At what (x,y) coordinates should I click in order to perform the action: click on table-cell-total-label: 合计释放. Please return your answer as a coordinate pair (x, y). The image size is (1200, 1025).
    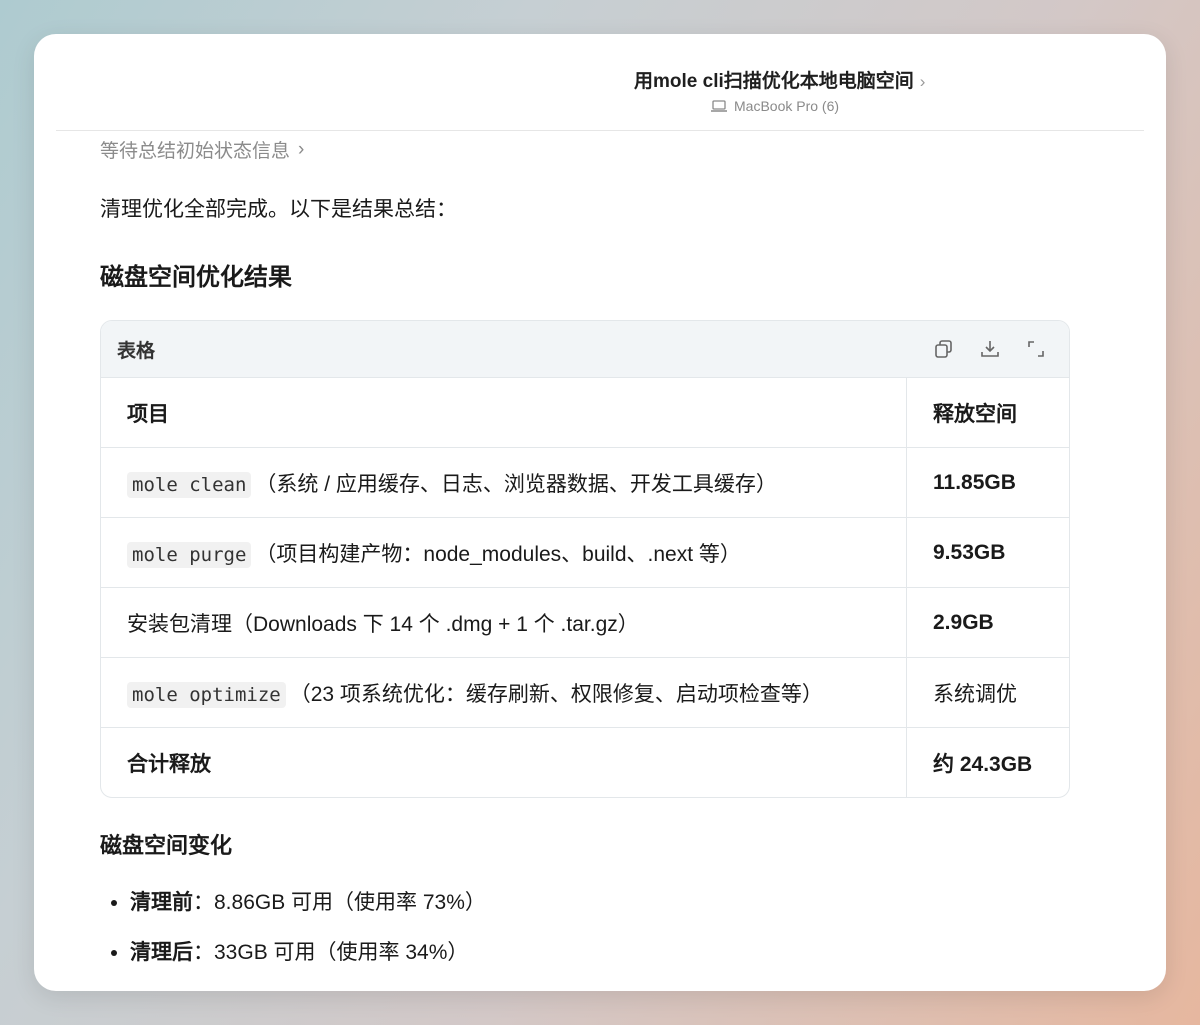
    Looking at the image, I should click on (169, 764).